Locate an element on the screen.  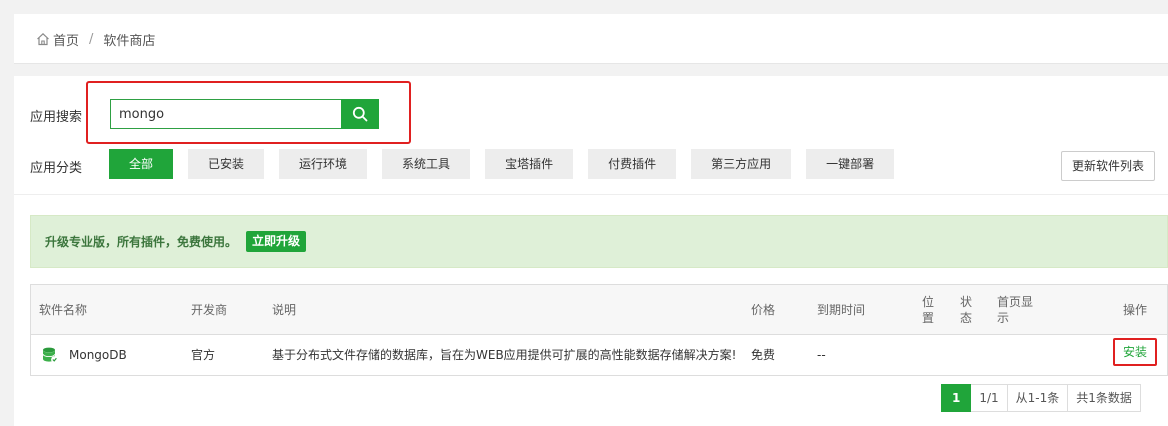
search-icon is located at coordinates (360, 114).